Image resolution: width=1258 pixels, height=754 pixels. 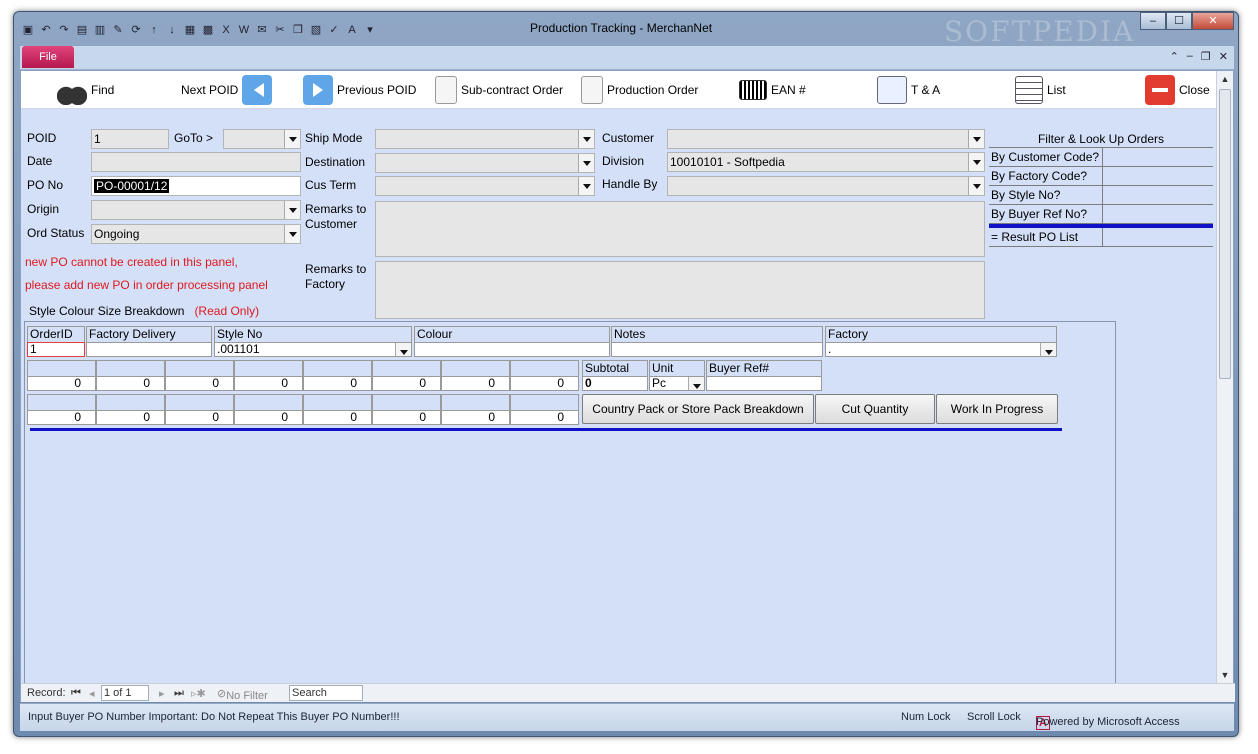 What do you see at coordinates (226, 30) in the screenshot?
I see `excel-icon: X` at bounding box center [226, 30].